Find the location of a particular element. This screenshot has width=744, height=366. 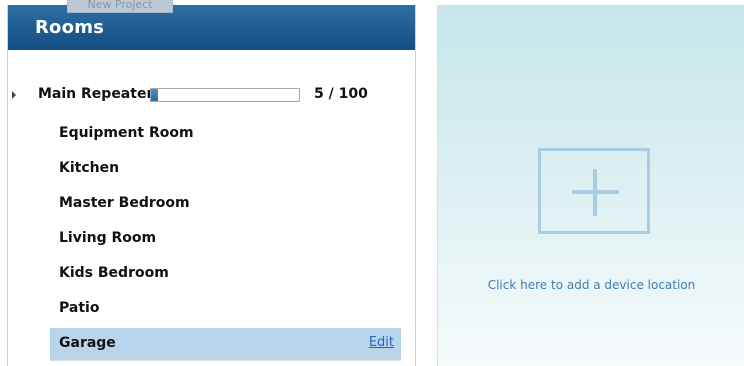

list-bottom-divider is located at coordinates (225, 363).